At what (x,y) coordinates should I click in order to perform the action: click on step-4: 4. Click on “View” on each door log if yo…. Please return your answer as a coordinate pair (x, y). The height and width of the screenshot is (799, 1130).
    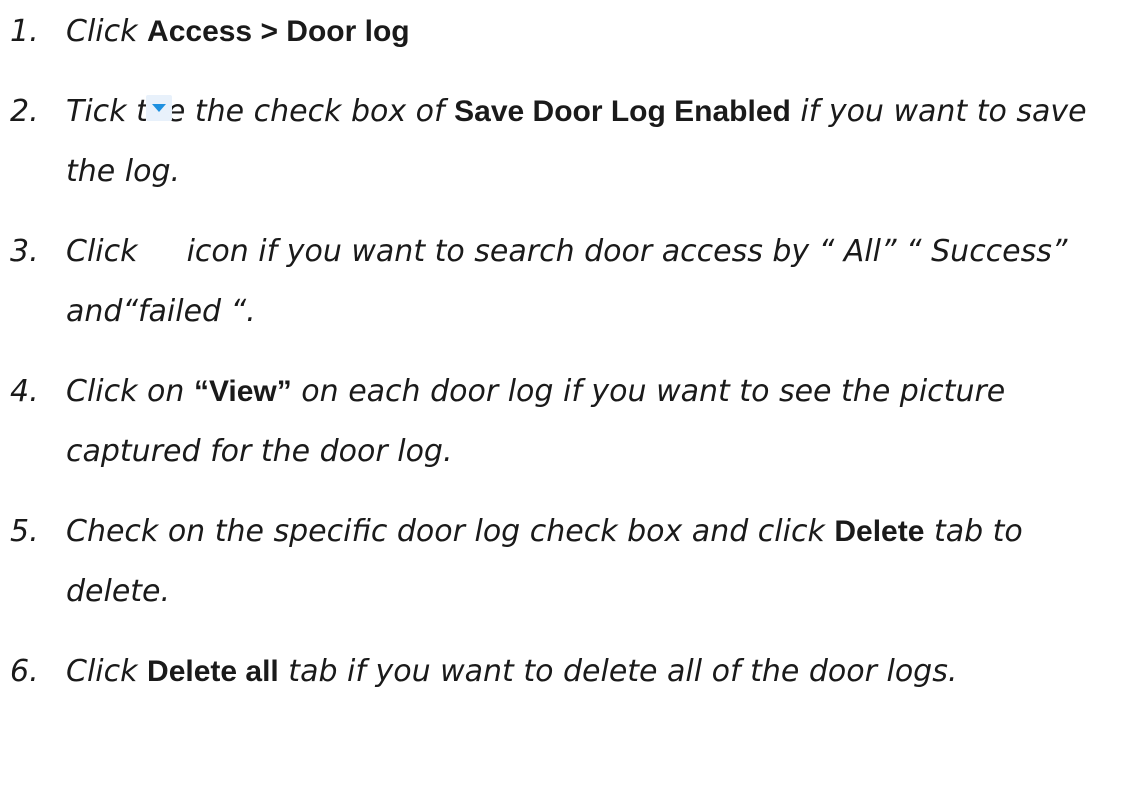
    Looking at the image, I should click on (502, 392).